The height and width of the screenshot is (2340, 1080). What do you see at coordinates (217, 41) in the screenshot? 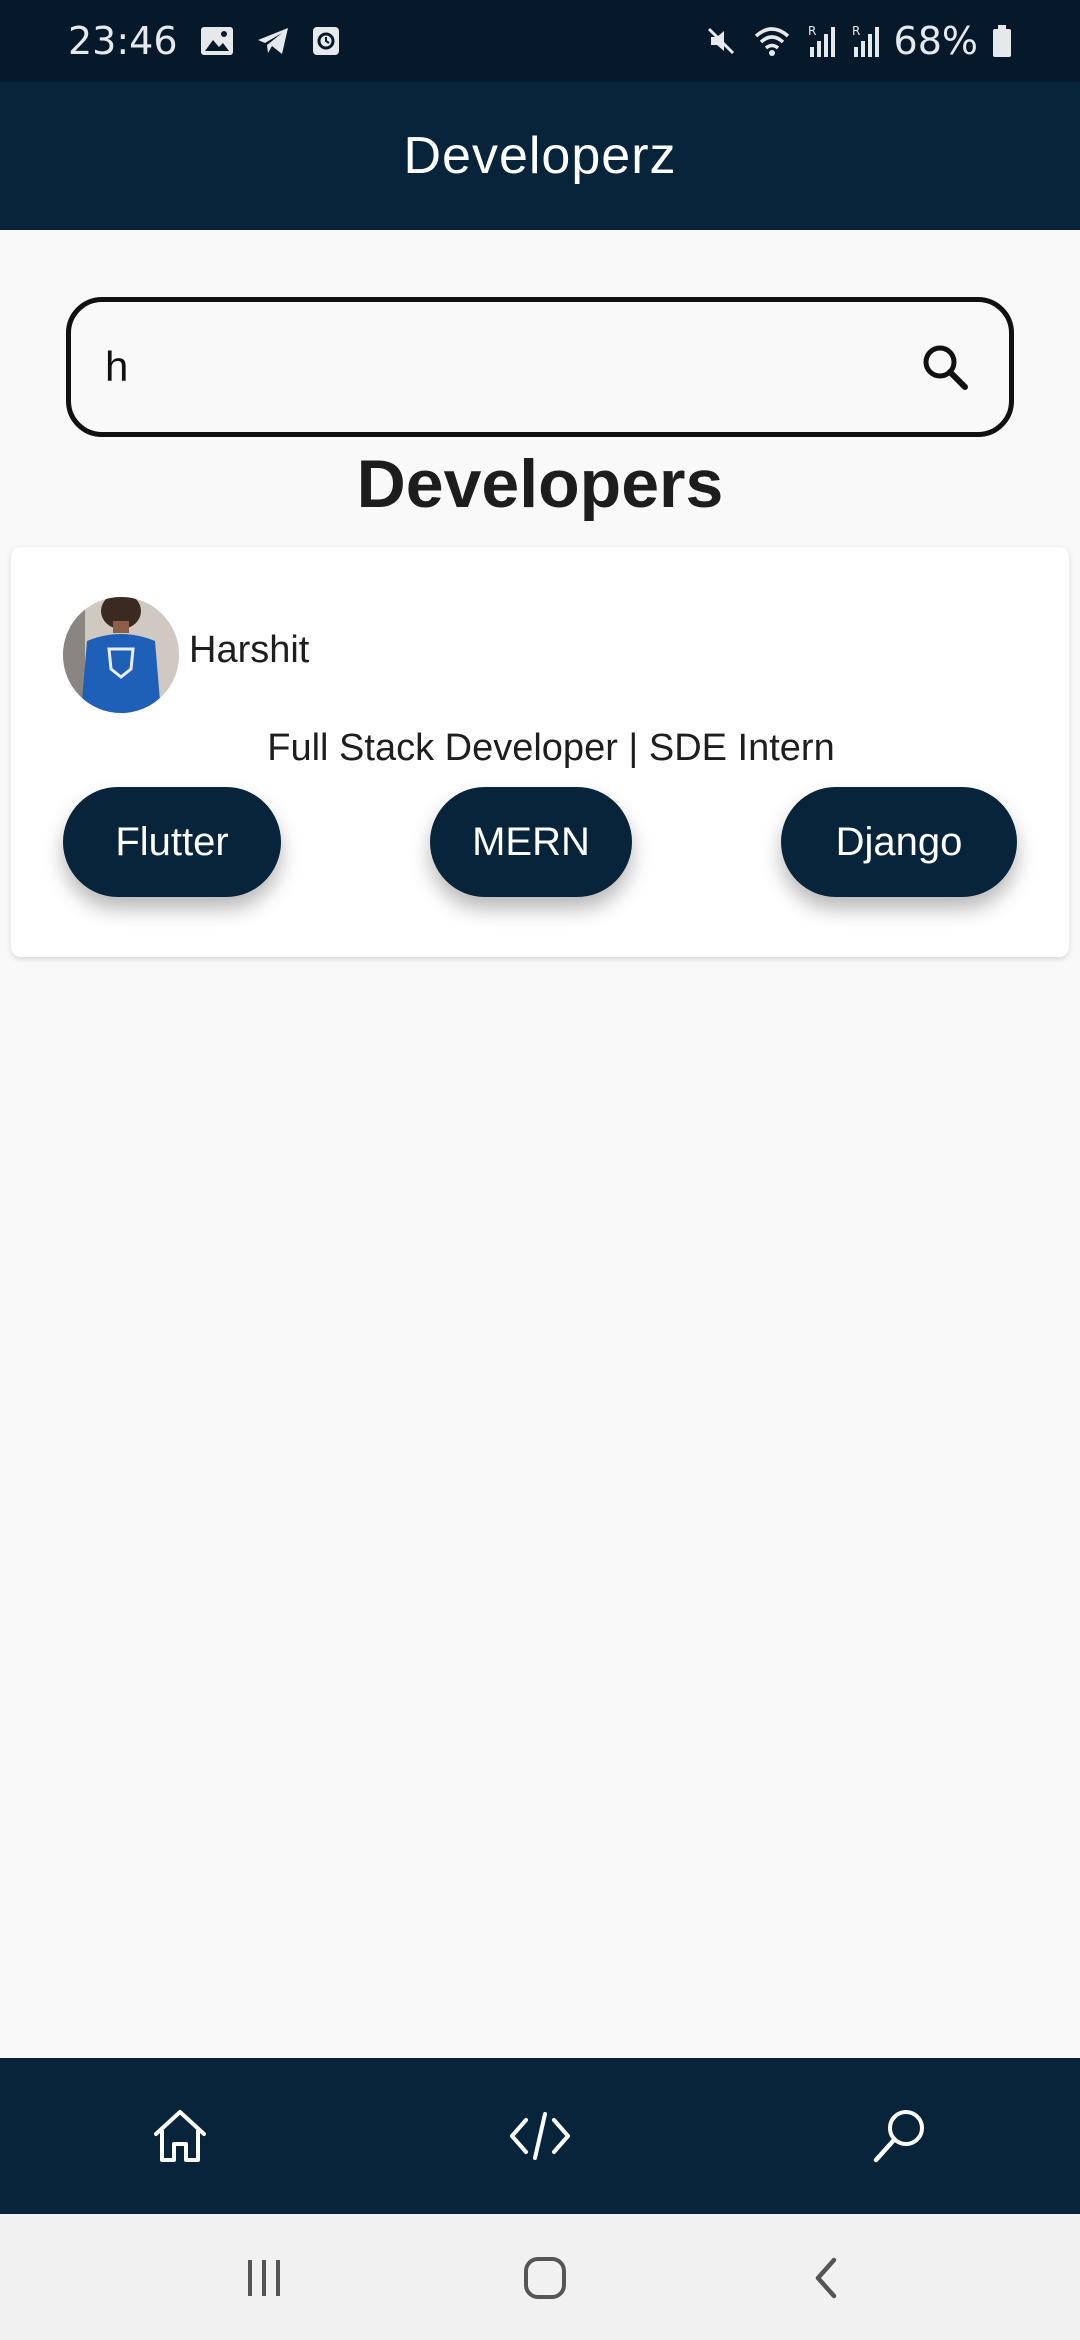
I see `gallery-icon` at bounding box center [217, 41].